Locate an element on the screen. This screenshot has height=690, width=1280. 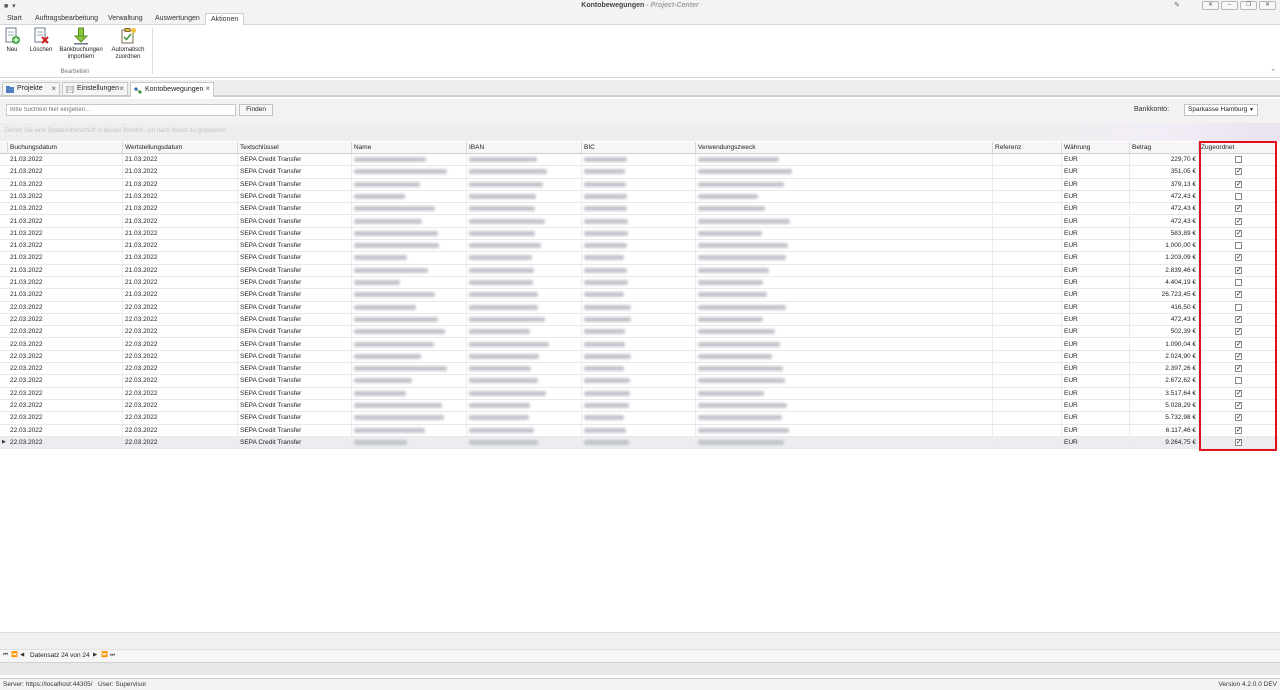
column-header-reference: Referenz is located at coordinates (1027, 148).